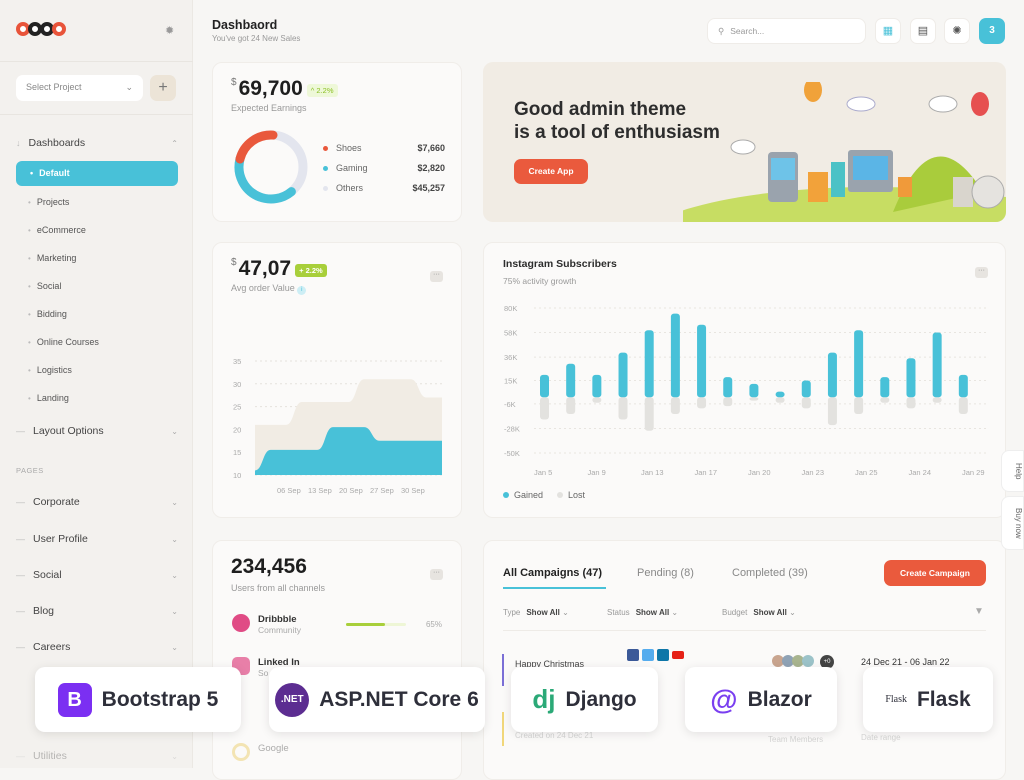 This screenshot has width=1024, height=780. What do you see at coordinates (256, 147) in the screenshot?
I see `donut-slice-shoes` at bounding box center [256, 147].